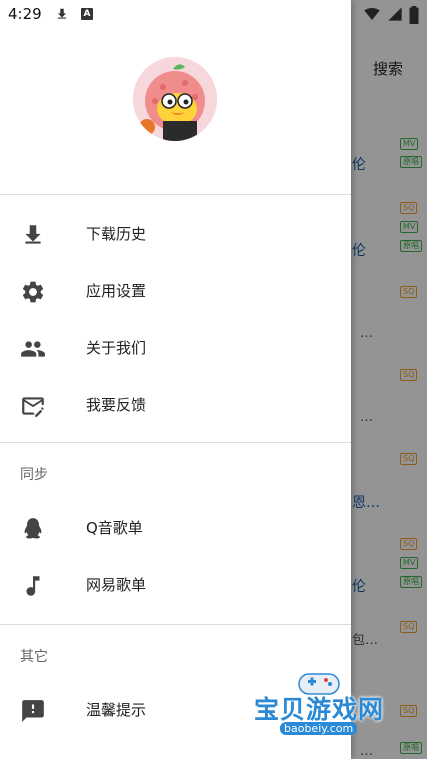 This screenshot has height=759, width=427. I want to click on menu-item-label: 下载历史, so click(116, 234).